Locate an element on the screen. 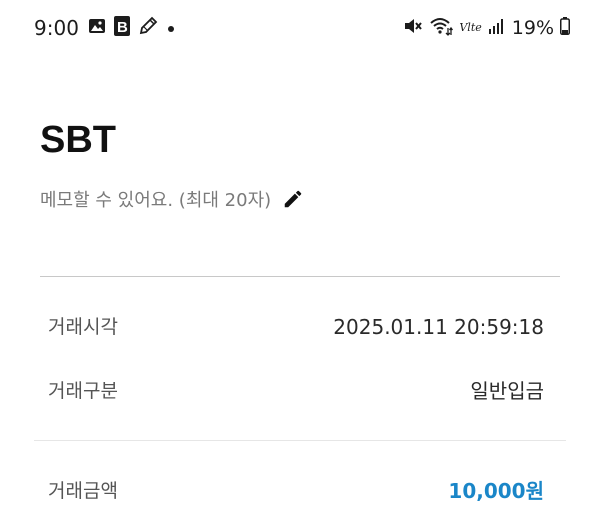  edit-memo-button is located at coordinates (293, 201).